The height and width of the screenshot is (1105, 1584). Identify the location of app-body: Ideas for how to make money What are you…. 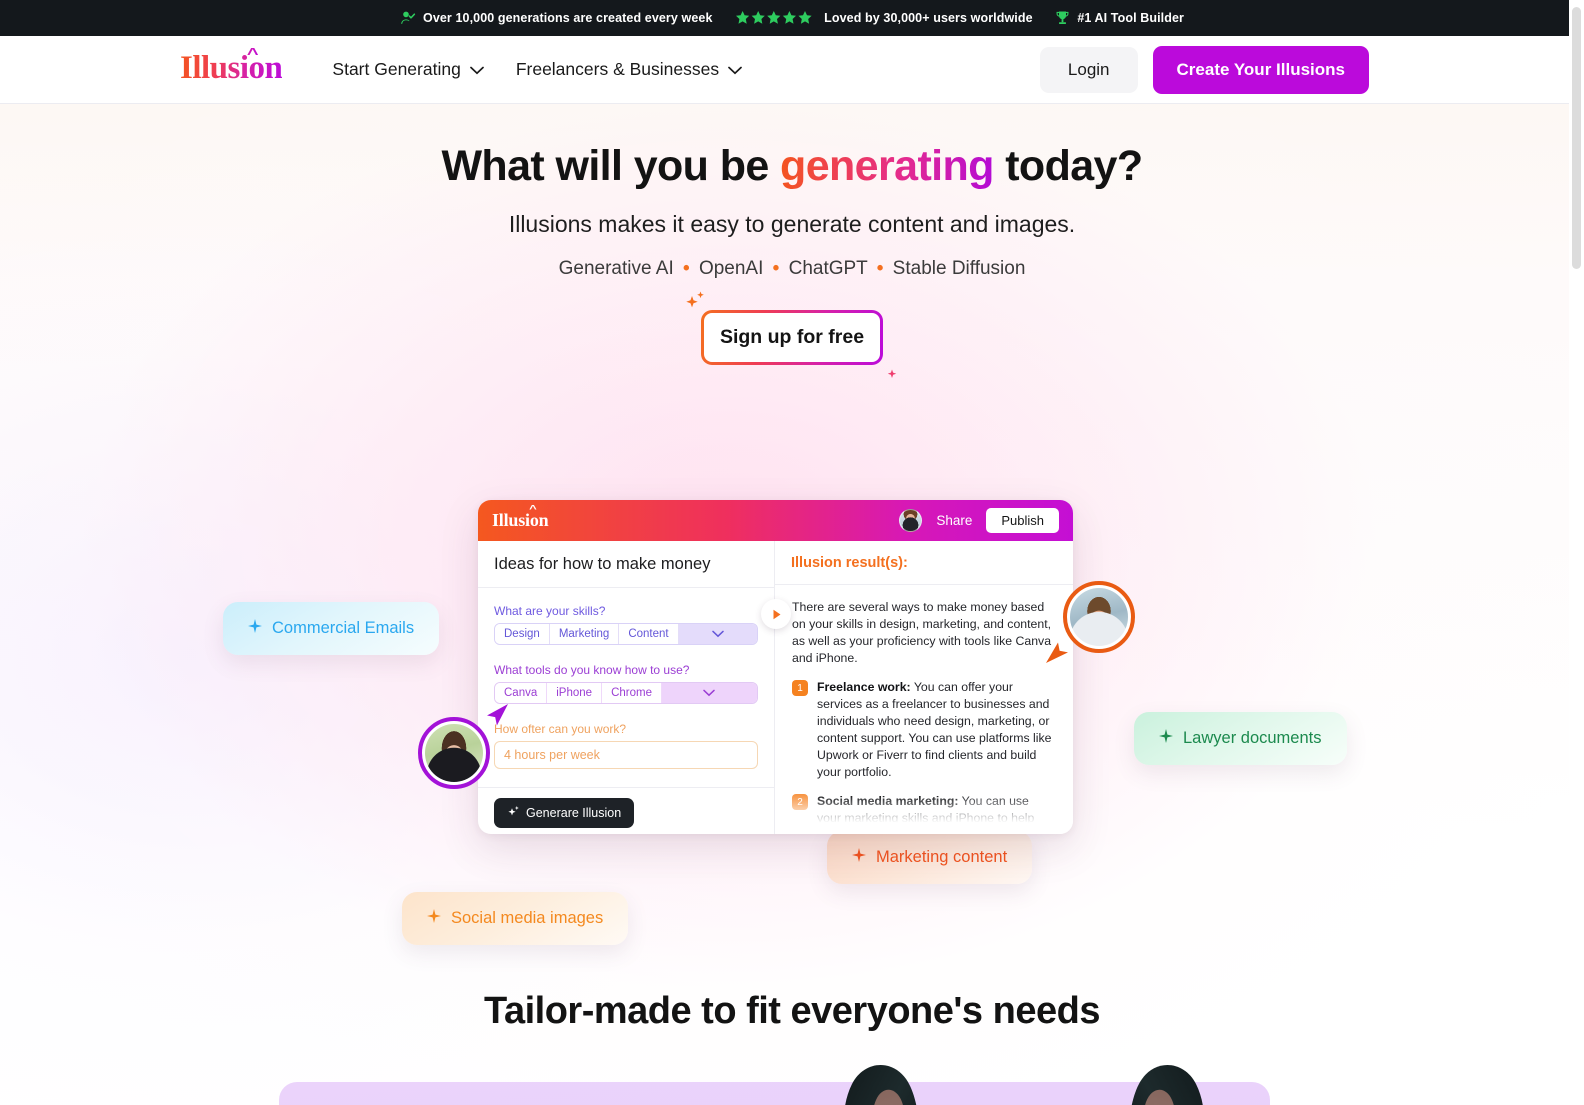
(775, 687).